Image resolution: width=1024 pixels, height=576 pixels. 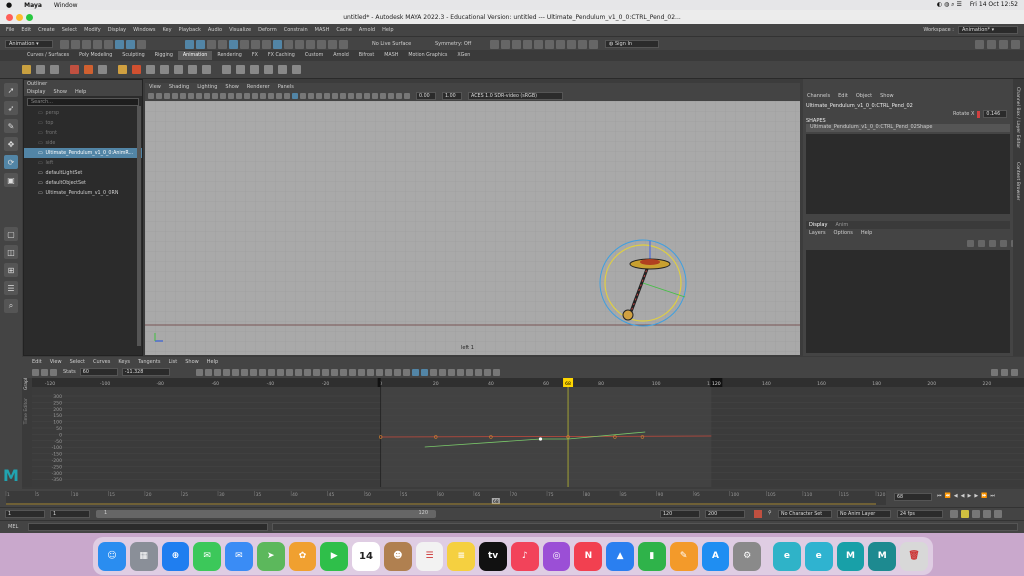 I want to click on graph-menu-list: List, so click(x=172, y=362).